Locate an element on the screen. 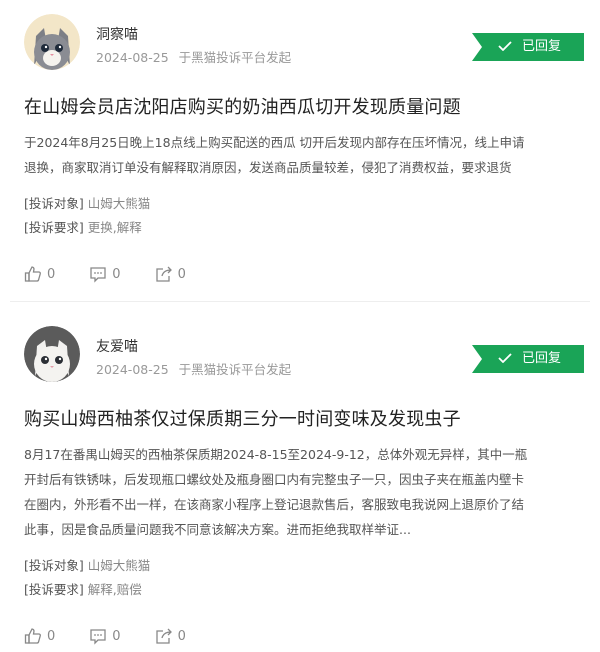 The height and width of the screenshot is (652, 600). white-cat-avatar-icon is located at coordinates (52, 354).